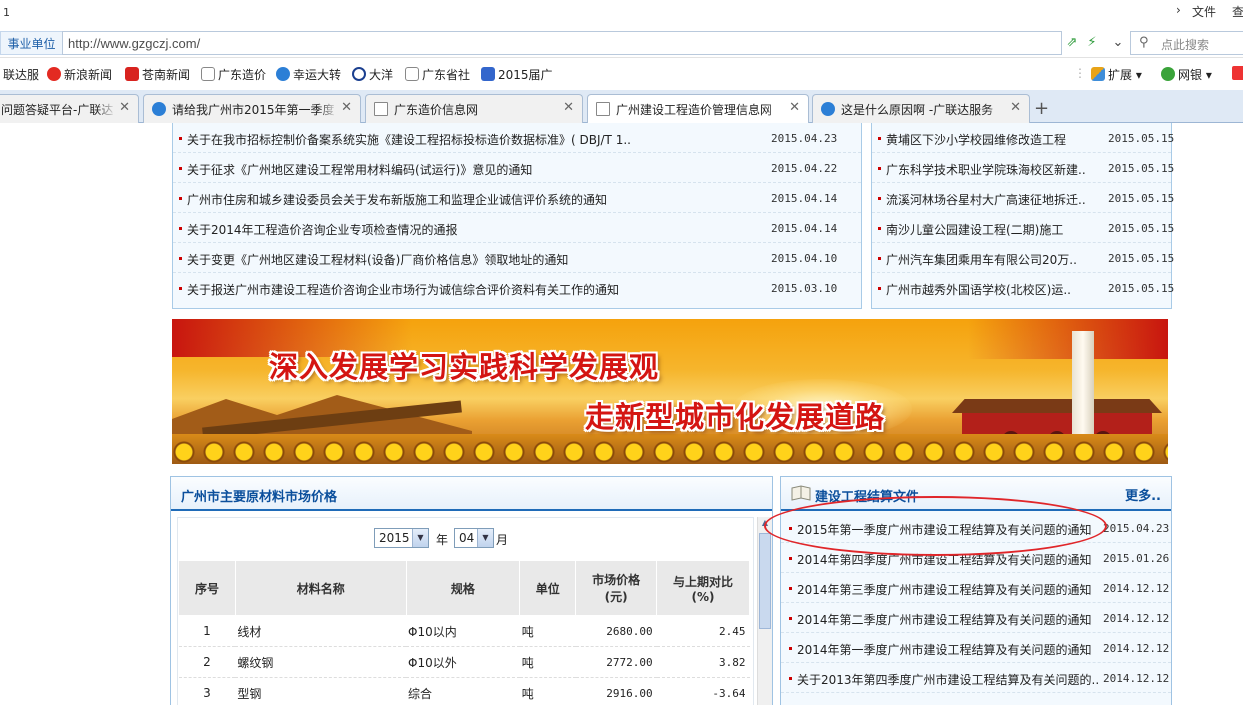 The image size is (1243, 705). Describe the element at coordinates (1092, 43) in the screenshot. I see `lightning-icon: ⚡` at that location.